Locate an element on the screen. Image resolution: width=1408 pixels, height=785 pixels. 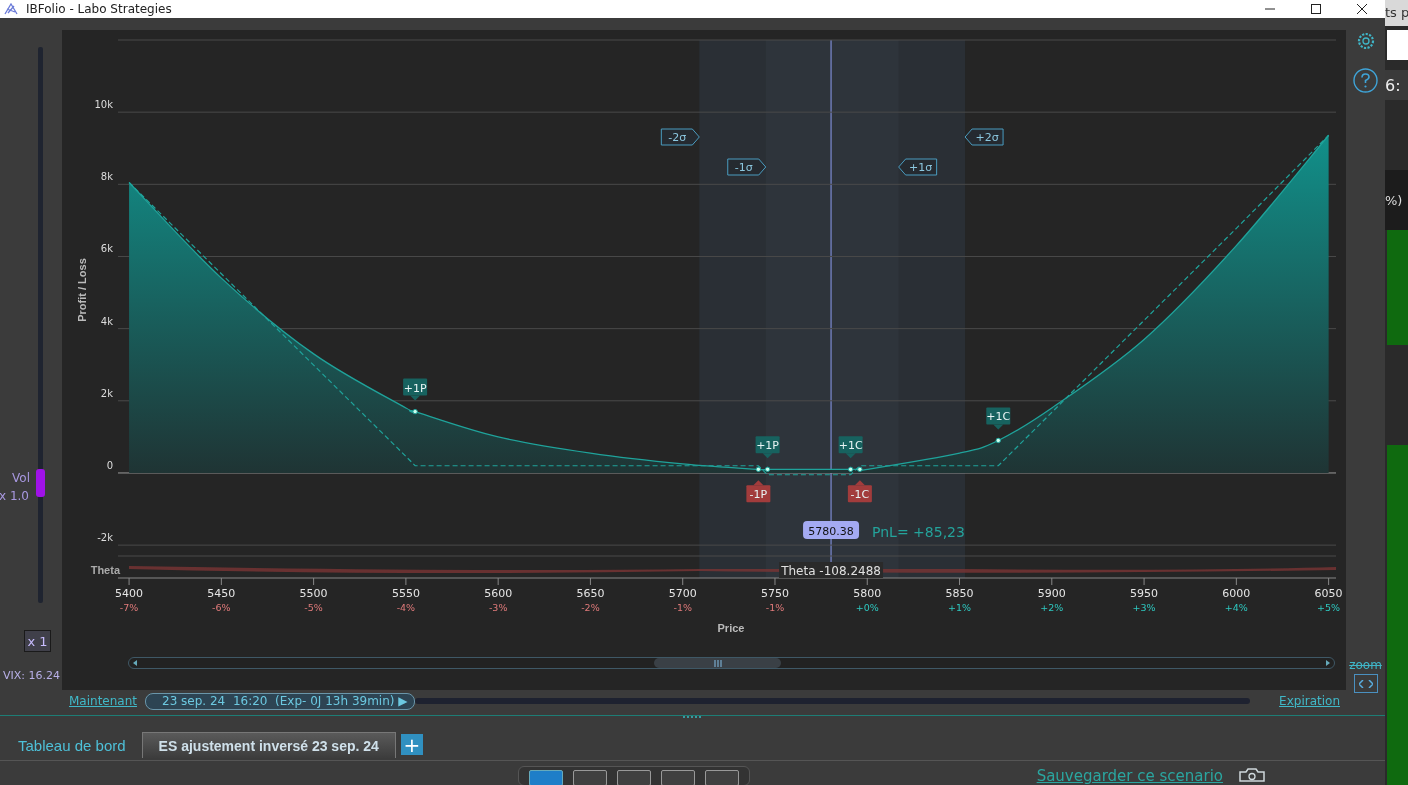
help-icon is located at coordinates (1365, 80).